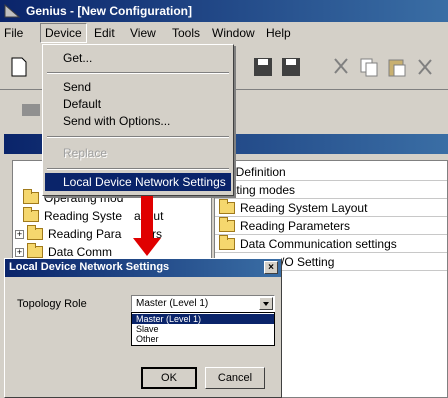 This screenshot has height=398, width=448. I want to click on list-item: Data Communication settings, so click(331, 243).